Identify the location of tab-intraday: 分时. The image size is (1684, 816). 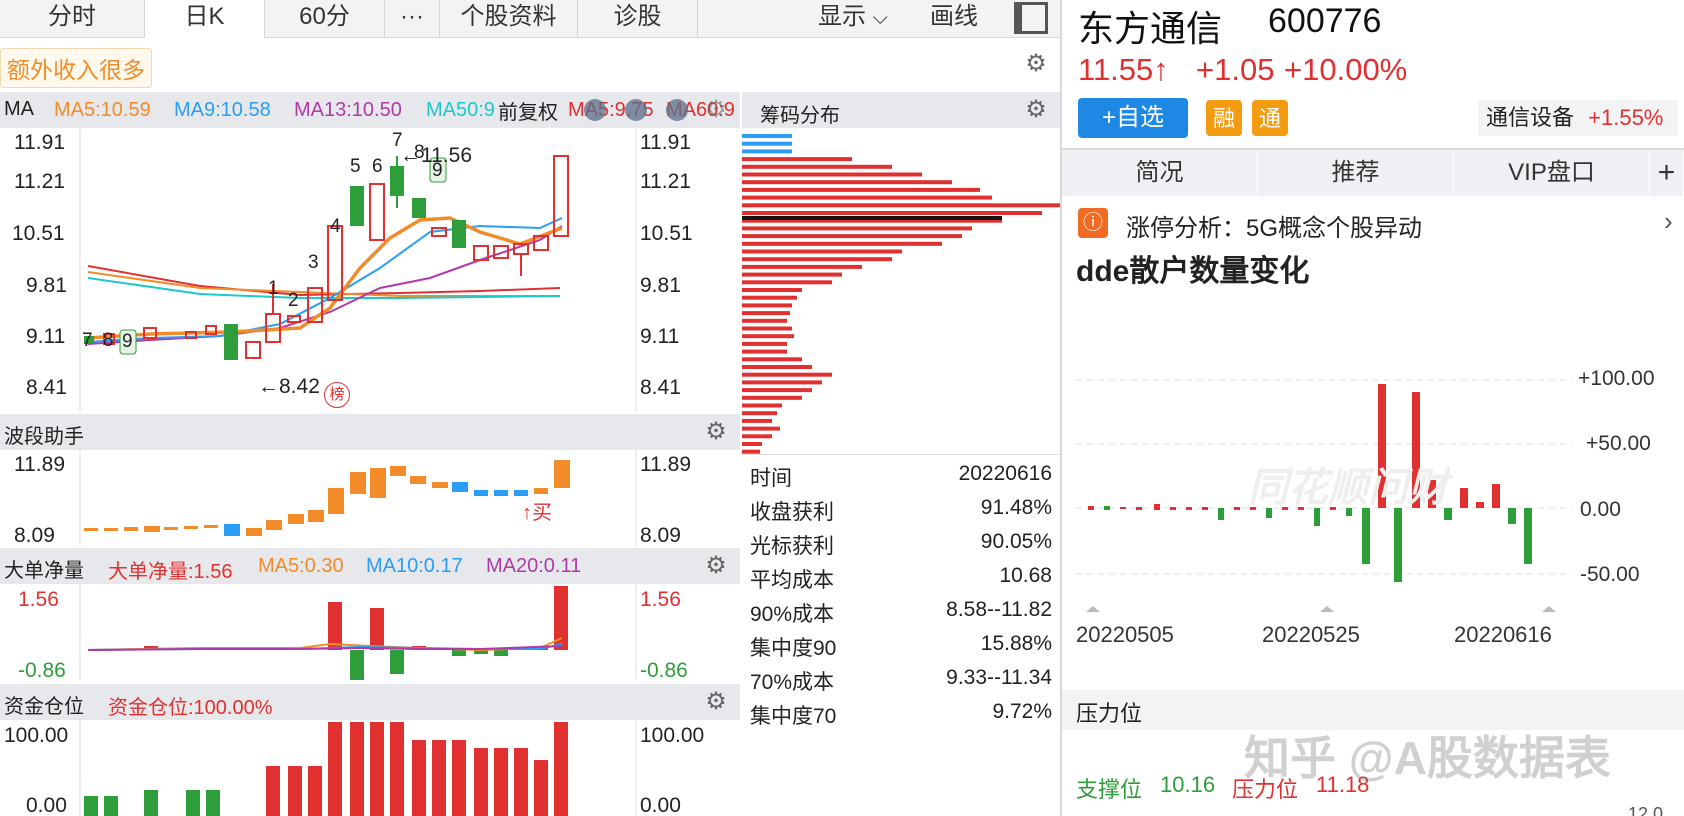
(72, 19).